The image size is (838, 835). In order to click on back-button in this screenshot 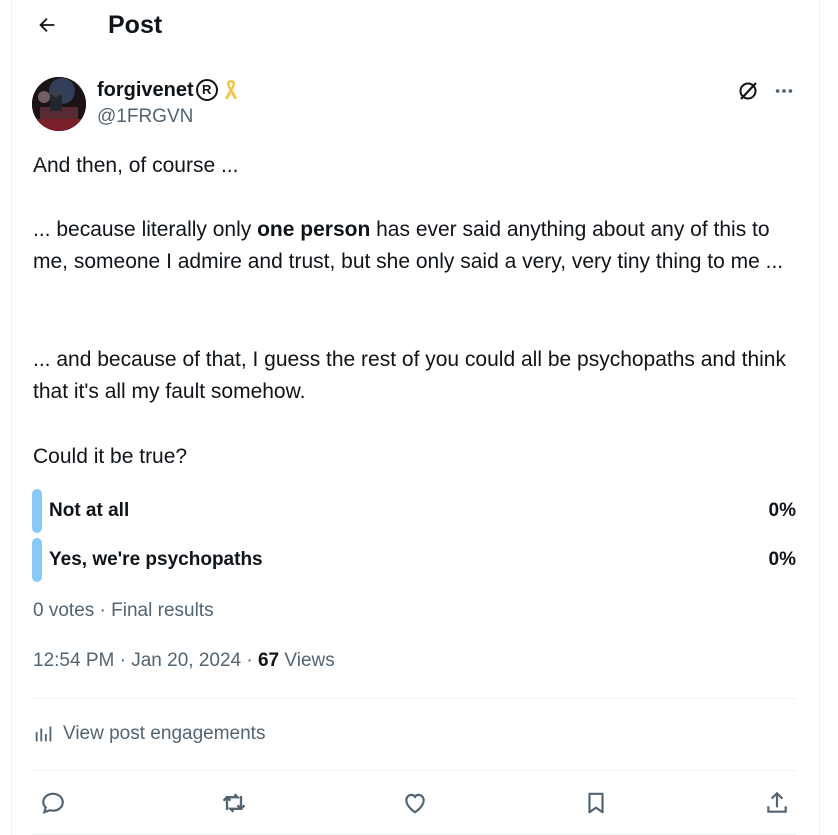, I will do `click(47, 25)`.